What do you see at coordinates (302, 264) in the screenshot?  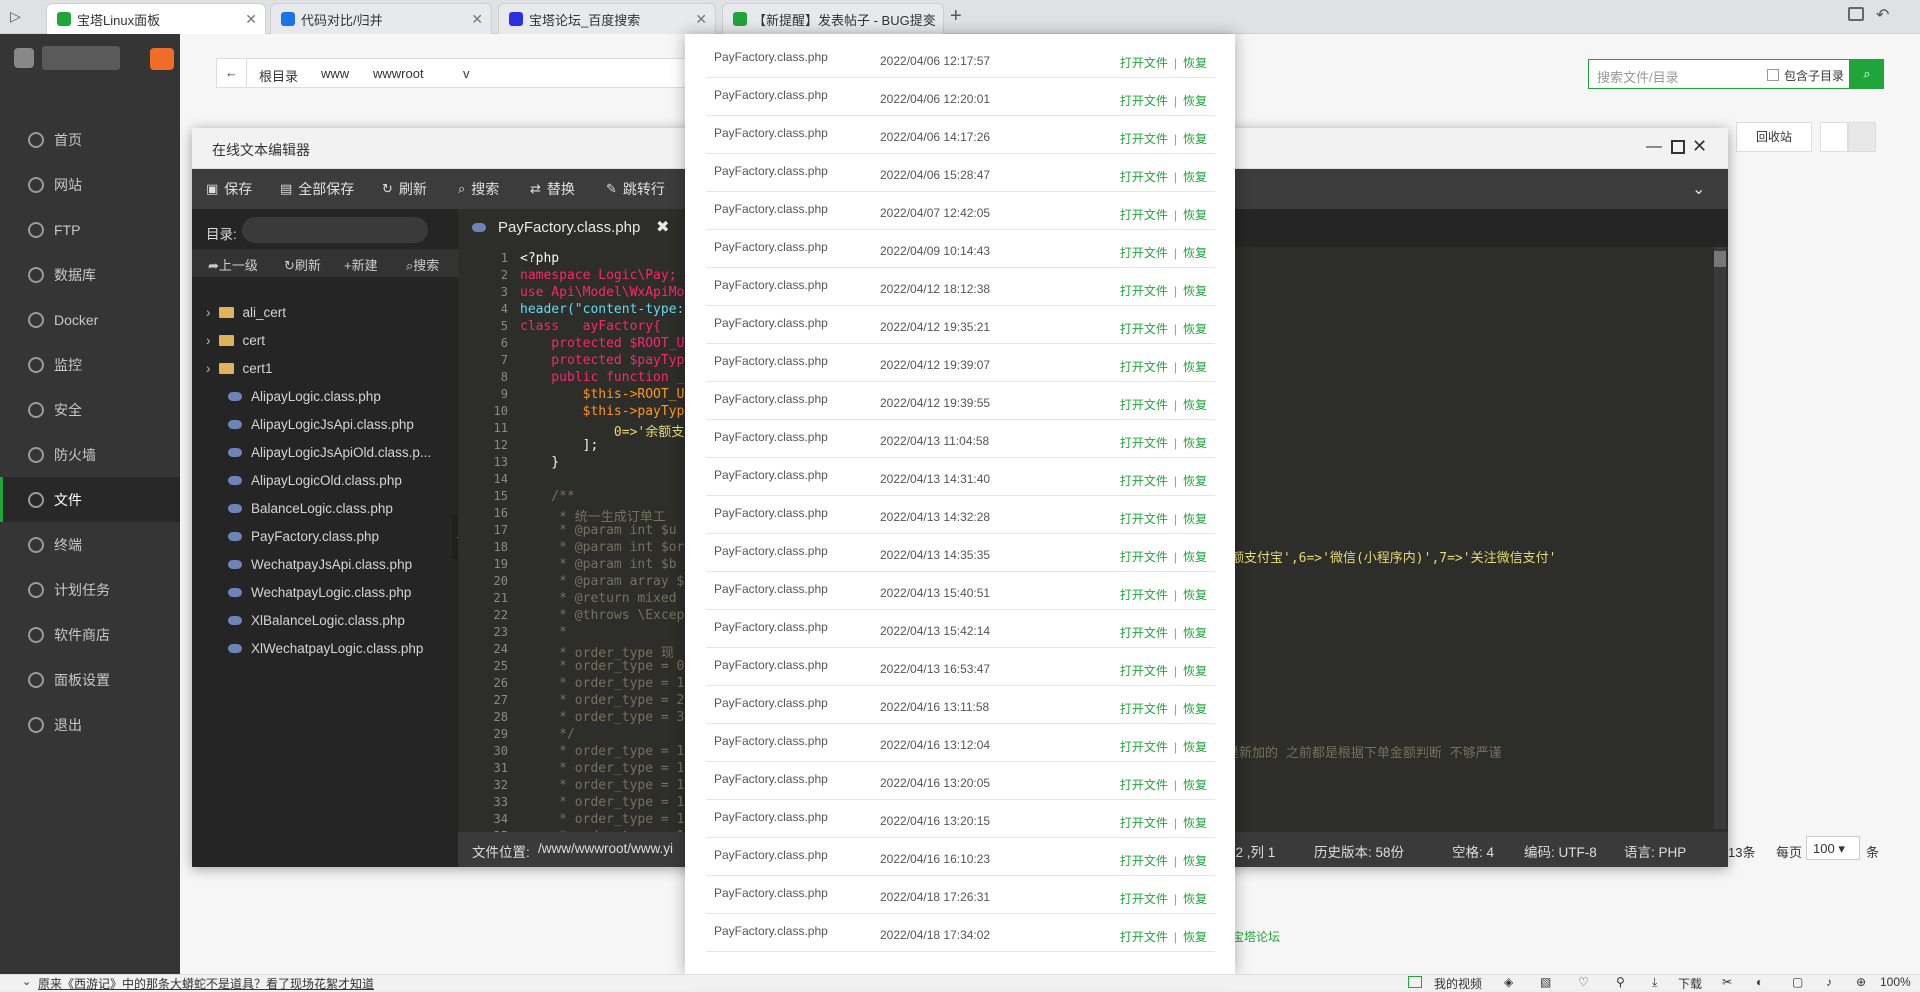 I see `tree-refresh-button: ↻刷新` at bounding box center [302, 264].